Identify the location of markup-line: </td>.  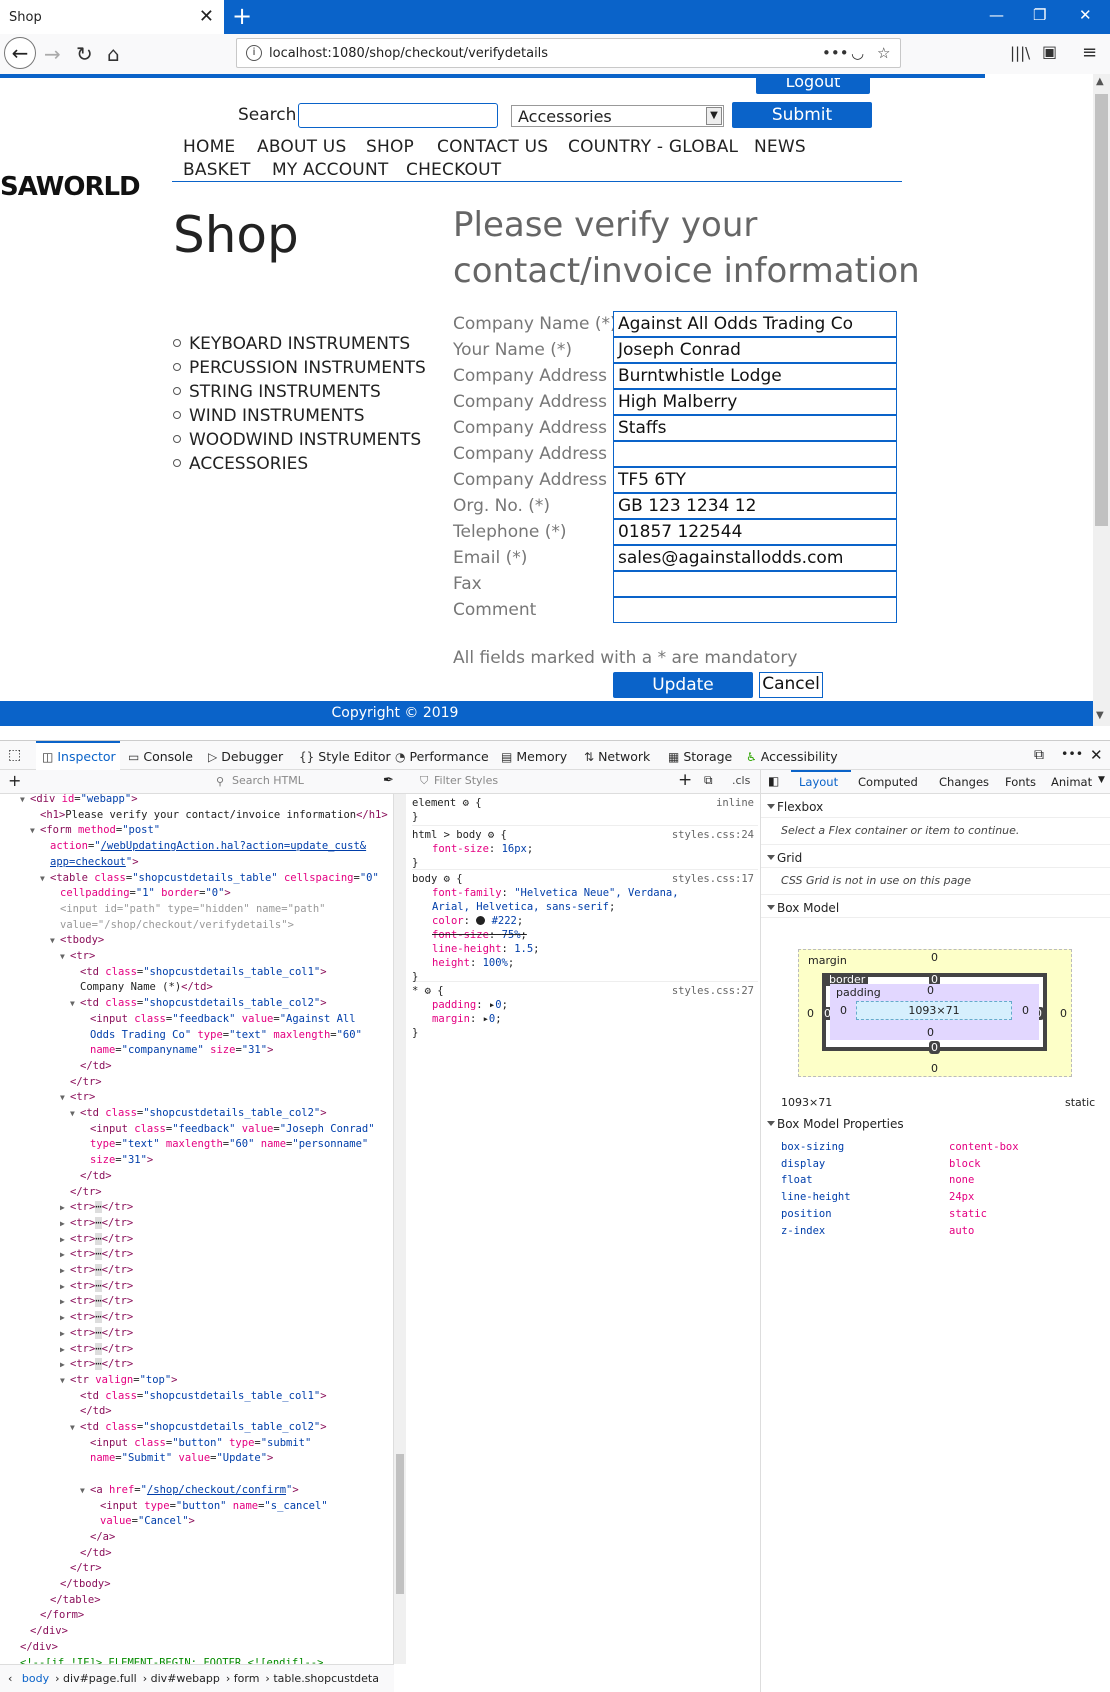
(56, 1177).